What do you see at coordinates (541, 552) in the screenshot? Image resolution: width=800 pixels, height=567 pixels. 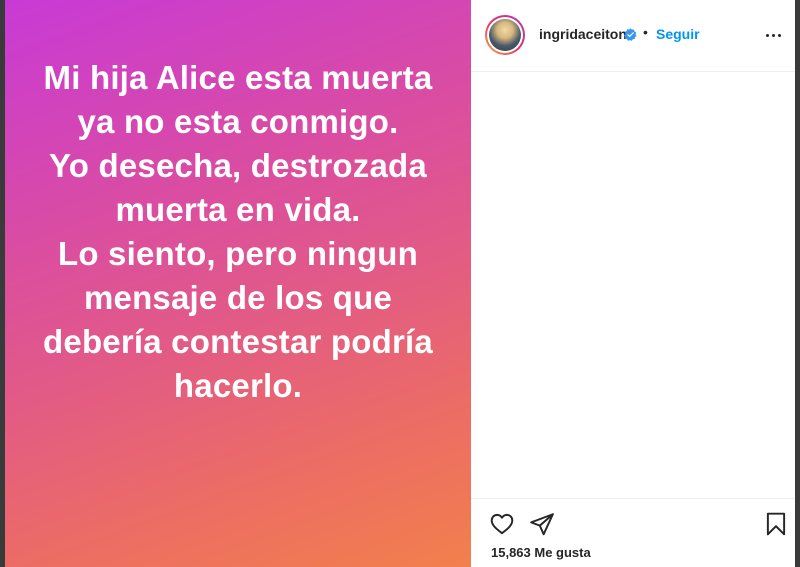 I see `likes-count: 15,863 Me gusta` at bounding box center [541, 552].